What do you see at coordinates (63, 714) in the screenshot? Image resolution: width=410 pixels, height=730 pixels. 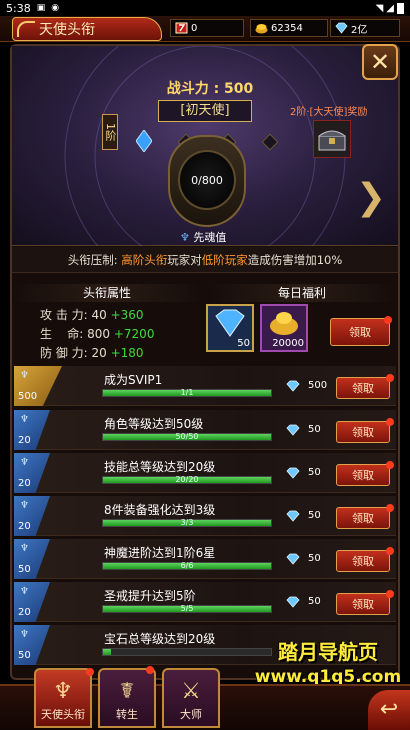 I see `tab-label: 天使头衔` at bounding box center [63, 714].